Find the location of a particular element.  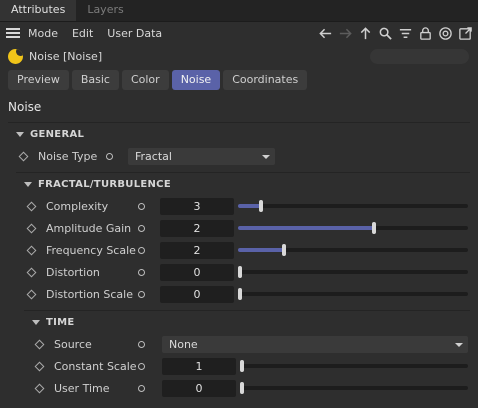

param-label: Complexity is located at coordinates (77, 206).